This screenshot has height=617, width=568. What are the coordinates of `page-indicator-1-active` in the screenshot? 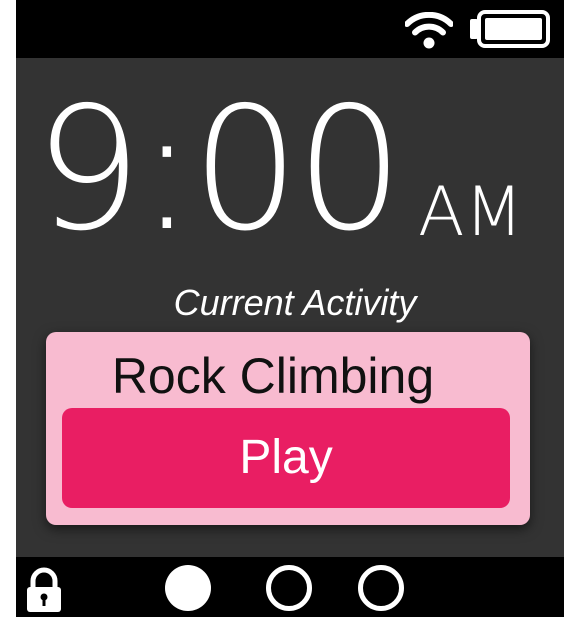 It's located at (188, 588).